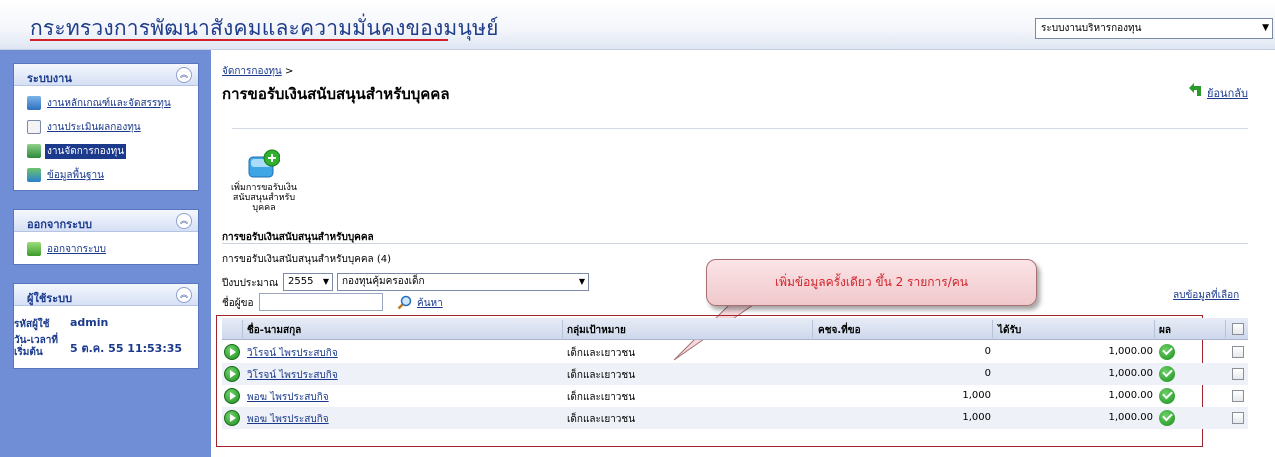 The height and width of the screenshot is (457, 1275). I want to click on add-record-icon, so click(264, 163).